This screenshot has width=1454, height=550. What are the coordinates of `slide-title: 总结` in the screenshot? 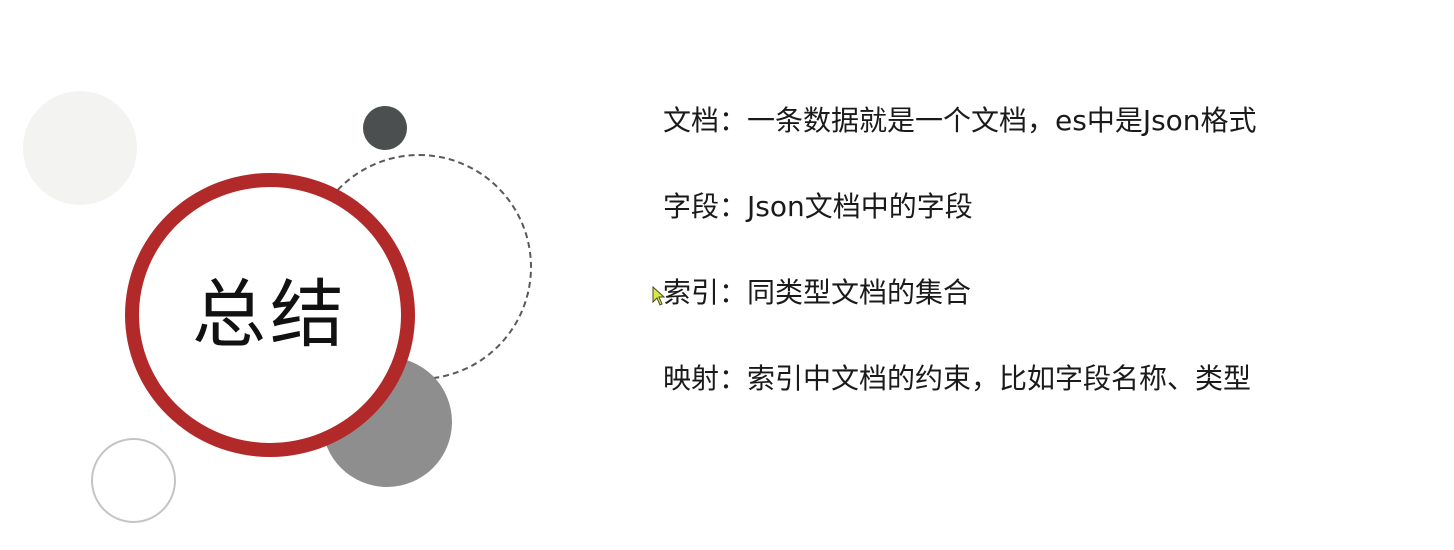 It's located at (270, 315).